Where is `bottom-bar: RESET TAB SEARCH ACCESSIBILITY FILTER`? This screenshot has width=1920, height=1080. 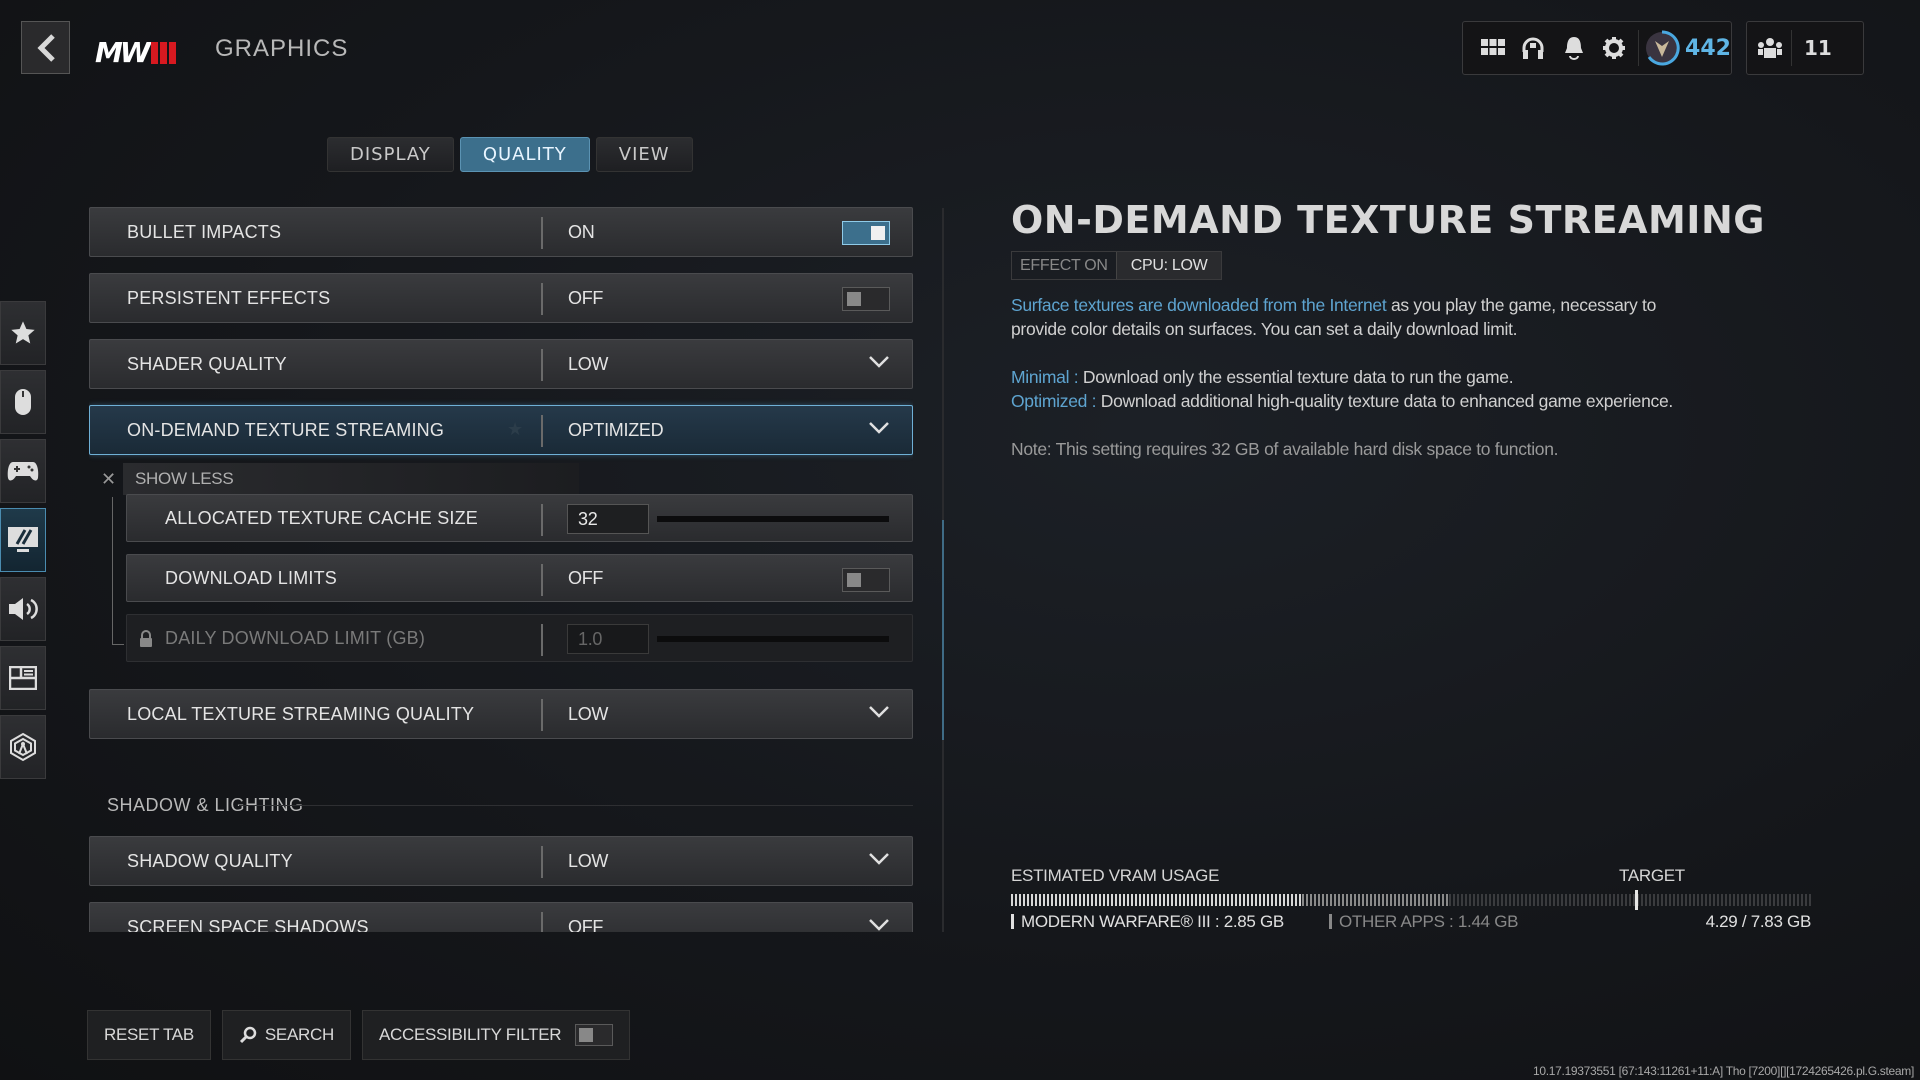
bottom-bar: RESET TAB SEARCH ACCESSIBILITY FILTER is located at coordinates (359, 1035).